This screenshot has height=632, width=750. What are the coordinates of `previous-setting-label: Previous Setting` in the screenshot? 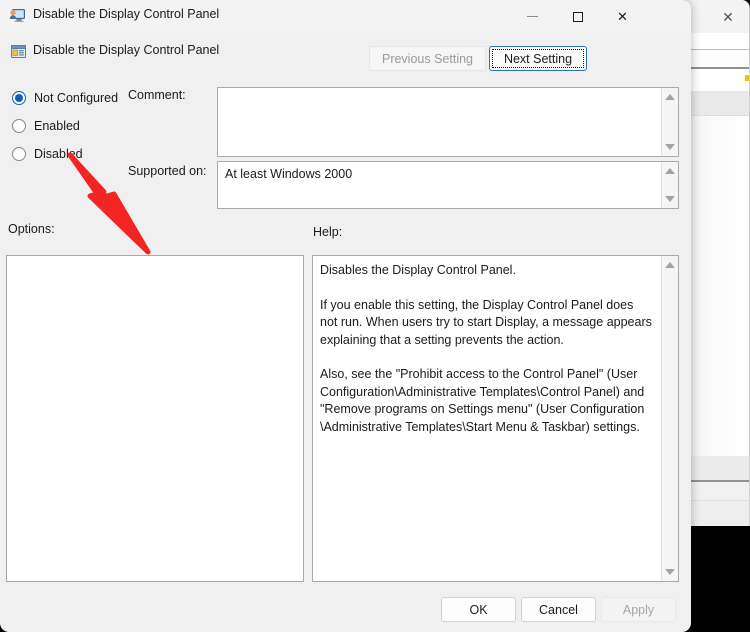 It's located at (427, 58).